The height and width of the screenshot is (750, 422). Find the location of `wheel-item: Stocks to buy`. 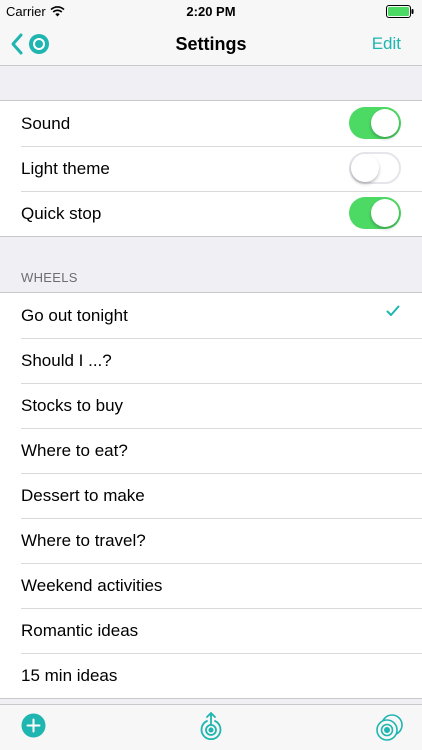

wheel-item: Stocks to buy is located at coordinates (211, 405).